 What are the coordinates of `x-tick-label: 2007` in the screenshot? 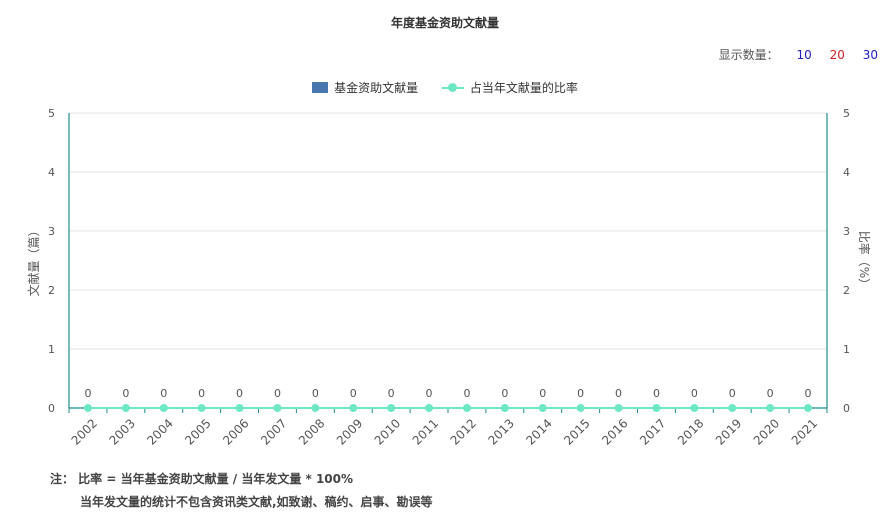 It's located at (273, 431).